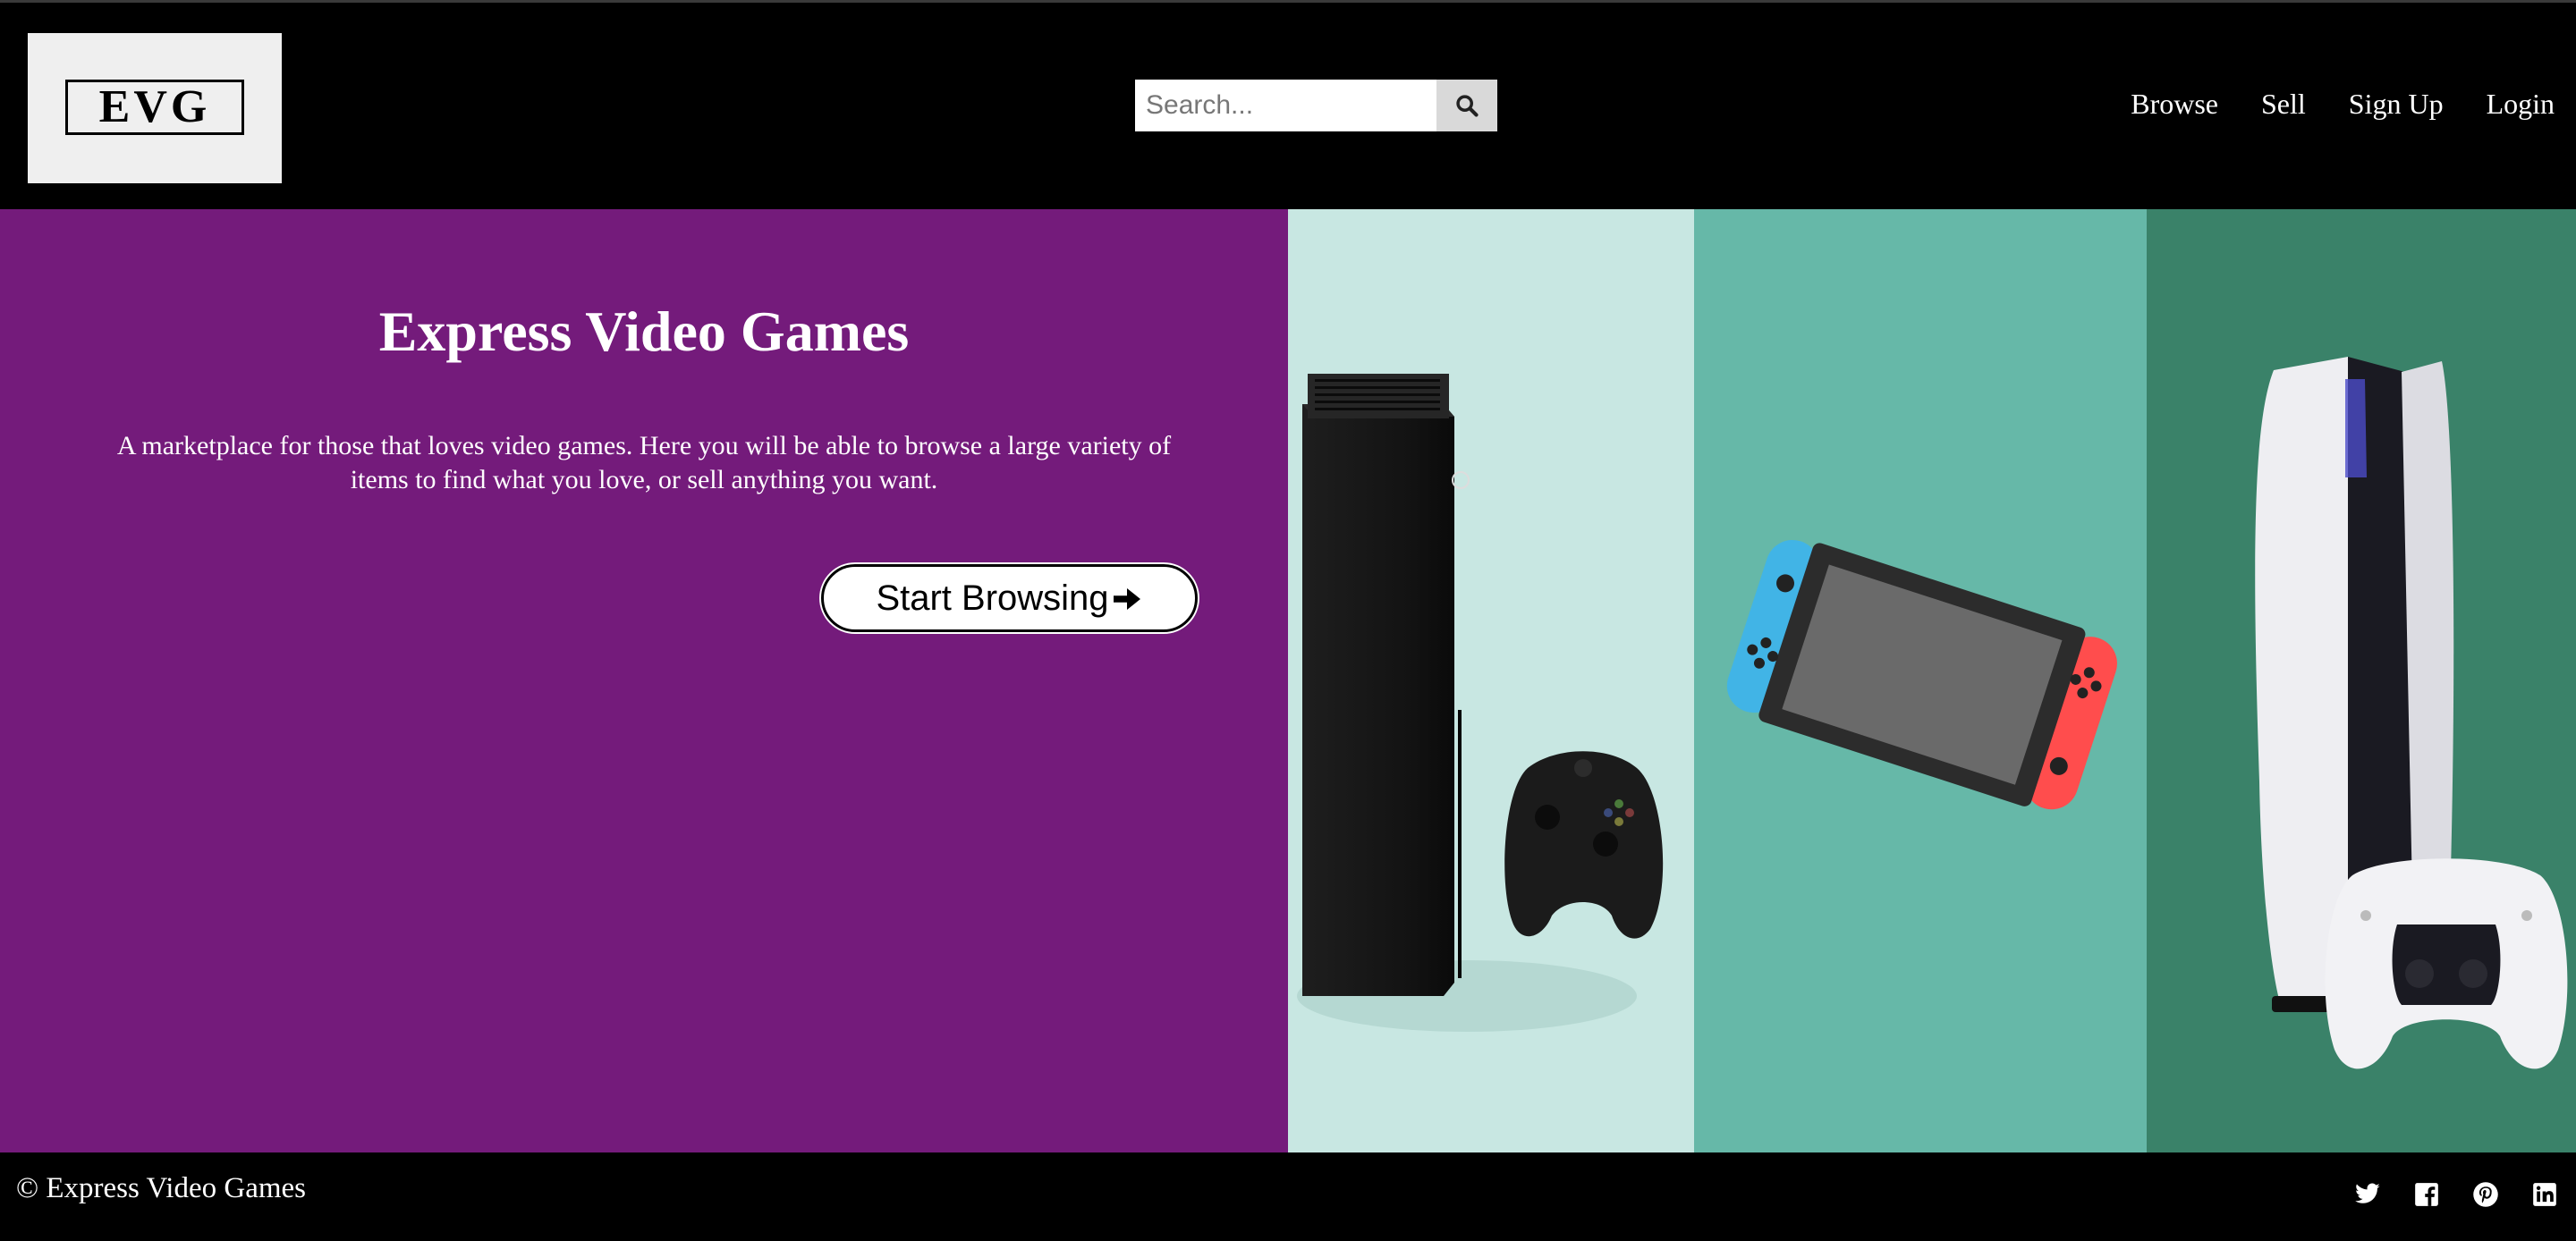  Describe the element at coordinates (2485, 1194) in the screenshot. I see `pinterest-icon` at that location.